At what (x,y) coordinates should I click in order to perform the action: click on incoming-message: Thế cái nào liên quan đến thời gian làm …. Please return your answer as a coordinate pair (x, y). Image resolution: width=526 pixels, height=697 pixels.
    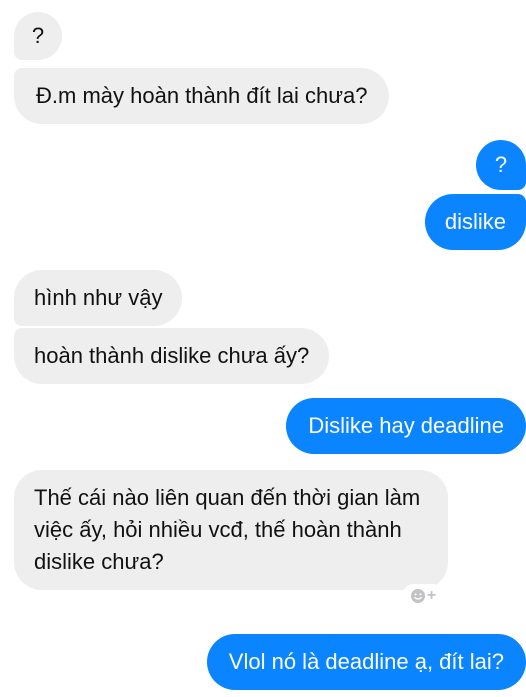
    Looking at the image, I should click on (231, 530).